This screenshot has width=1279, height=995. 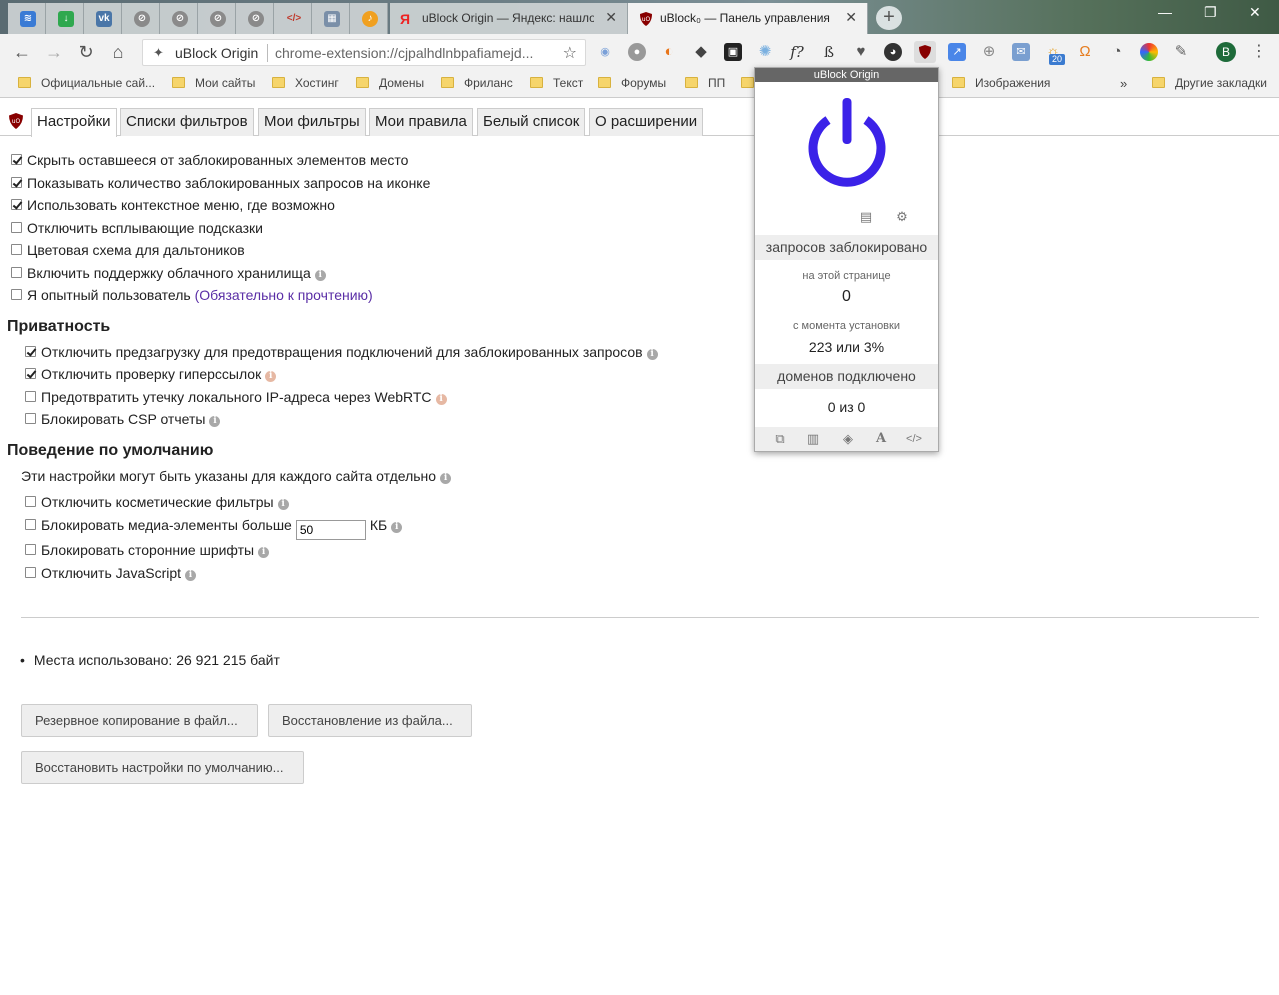 I want to click on pinned-tab: ≋, so click(x=27, y=18).